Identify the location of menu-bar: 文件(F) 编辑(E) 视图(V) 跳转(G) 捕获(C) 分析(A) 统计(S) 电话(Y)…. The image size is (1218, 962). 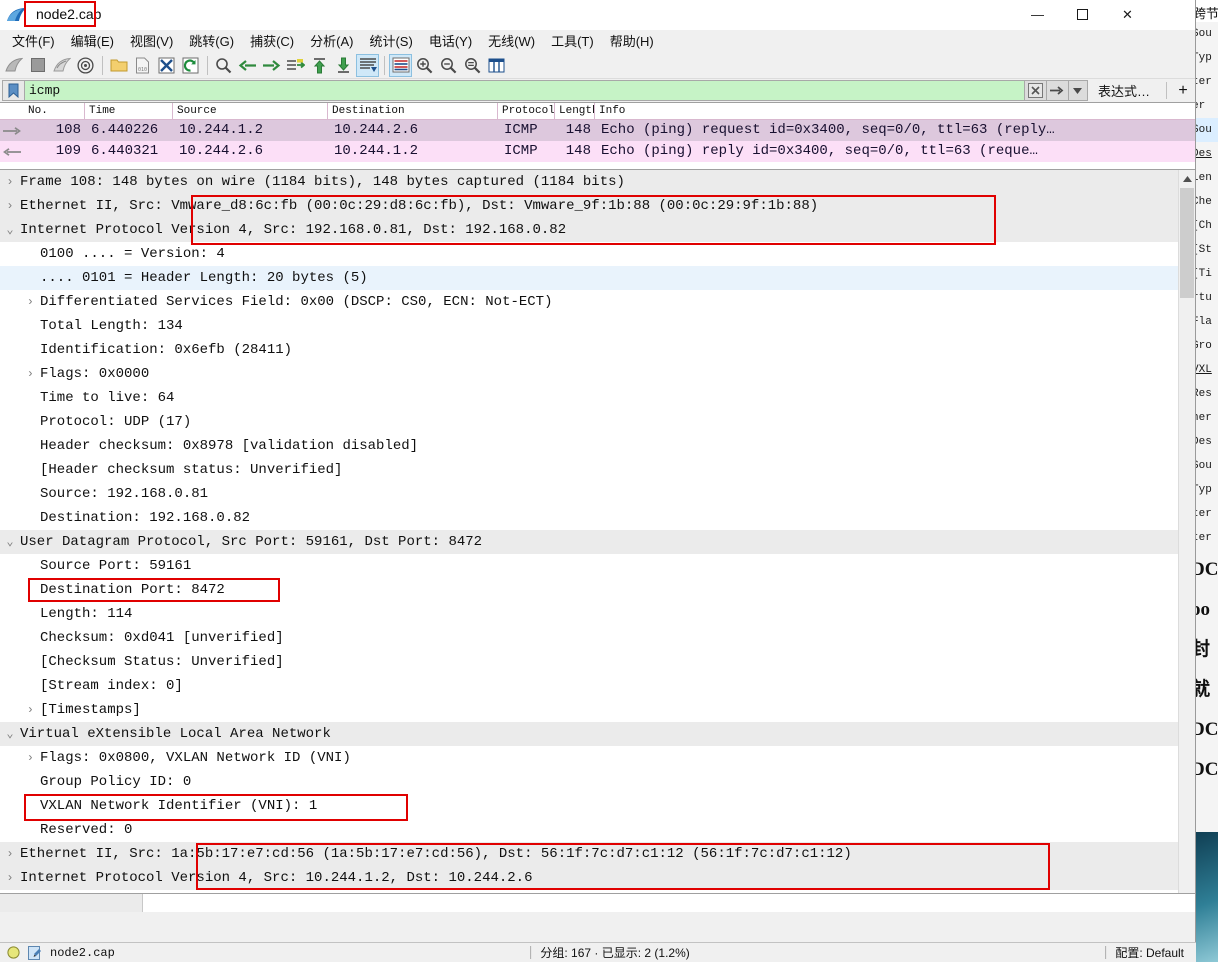
(597, 41).